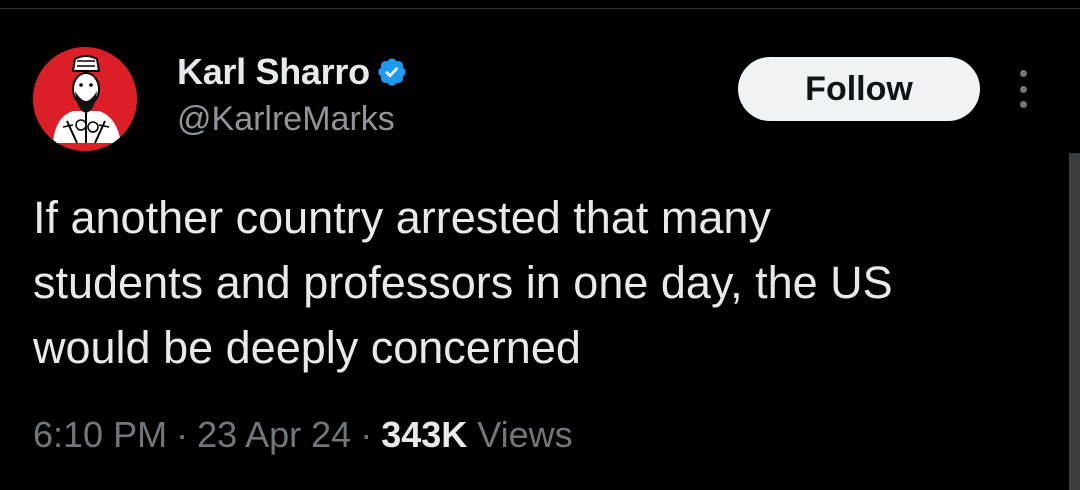  Describe the element at coordinates (525, 434) in the screenshot. I see `views-label: Views` at that location.